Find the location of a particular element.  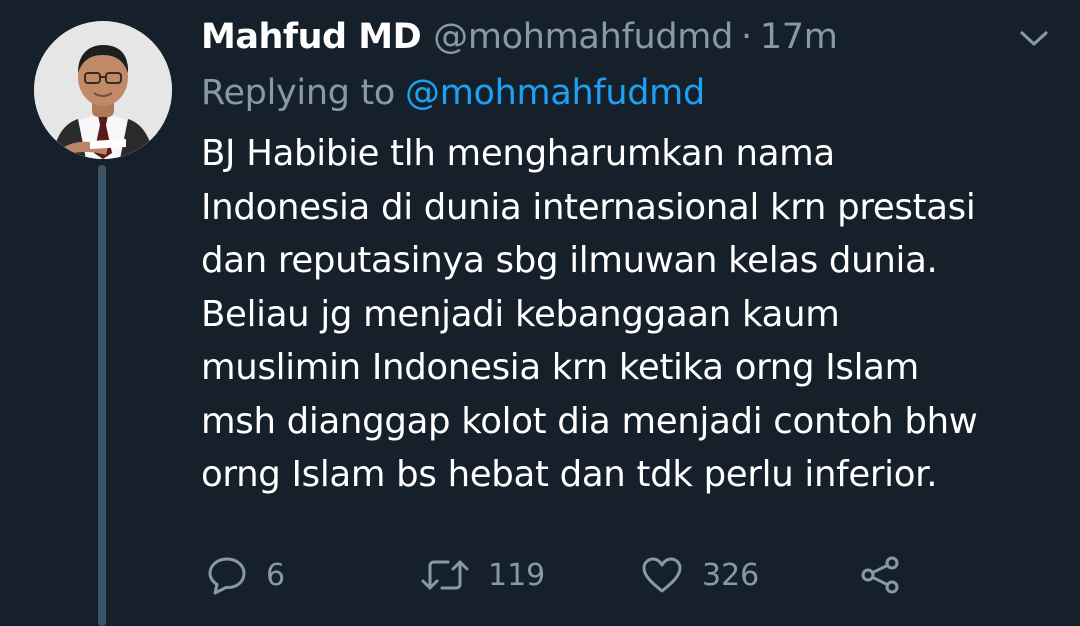

share-button is located at coordinates (881, 575).